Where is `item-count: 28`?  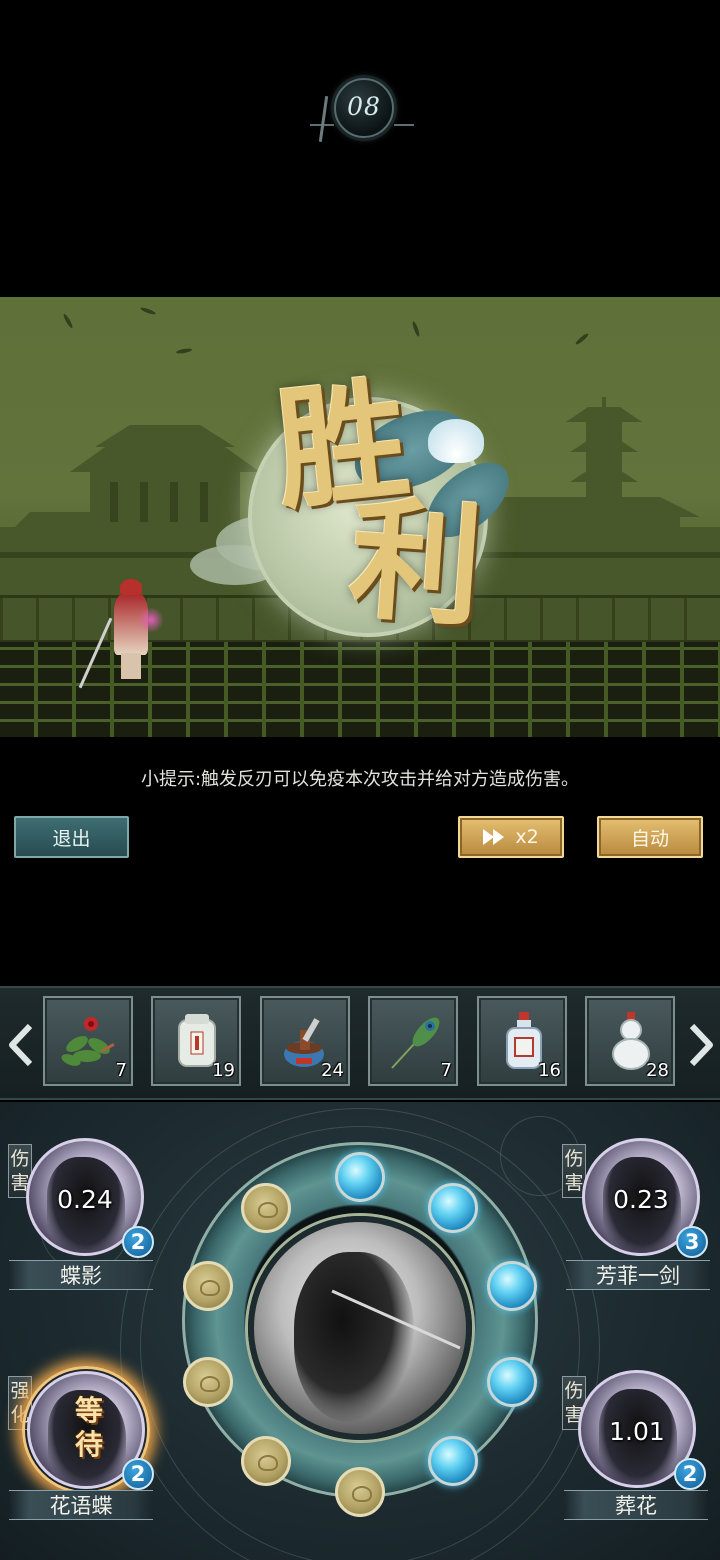
item-count: 28 is located at coordinates (657, 1070).